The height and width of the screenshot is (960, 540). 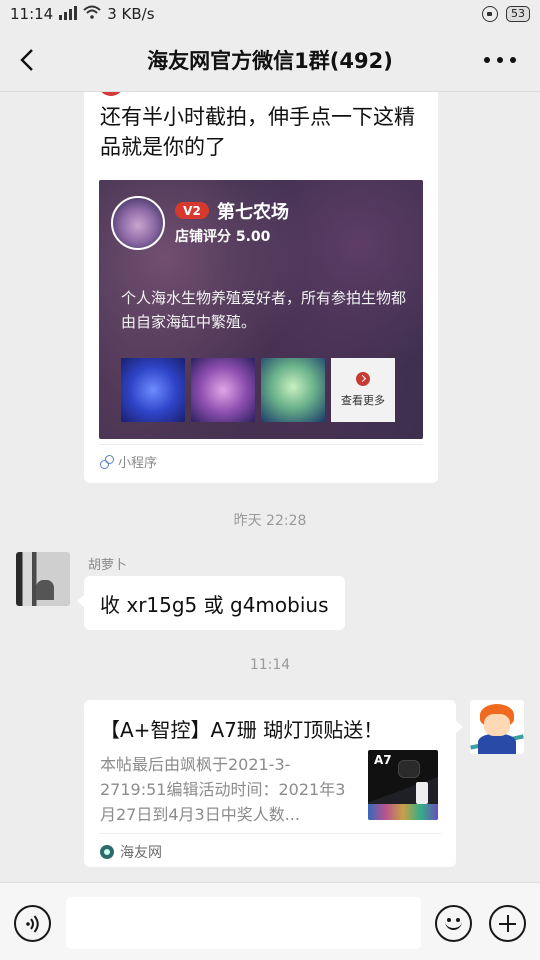 I want to click on message-input, so click(x=243, y=923).